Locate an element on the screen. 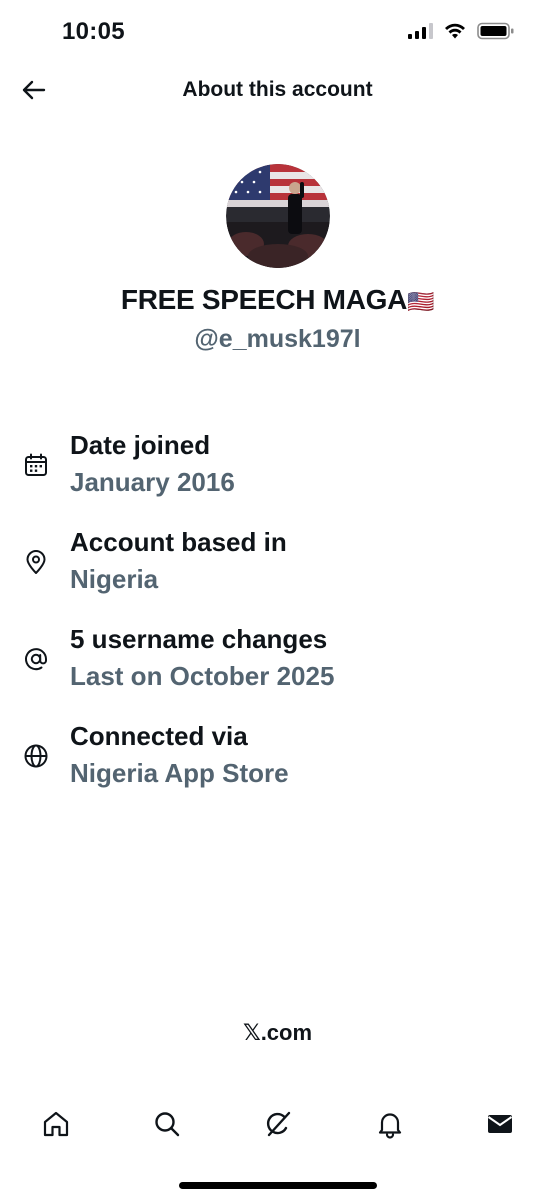  avatar is located at coordinates (278, 216).